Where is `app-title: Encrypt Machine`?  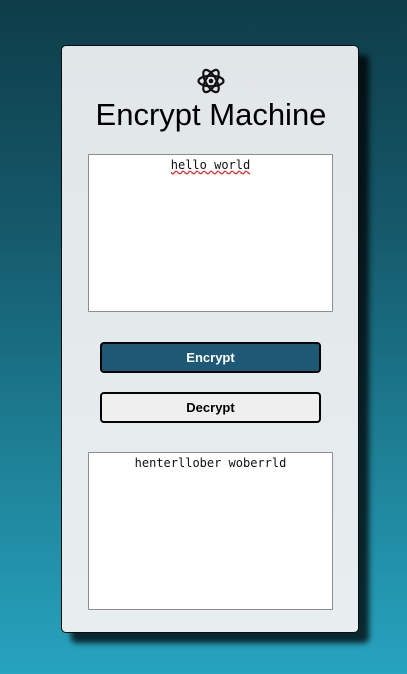 app-title: Encrypt Machine is located at coordinates (211, 114).